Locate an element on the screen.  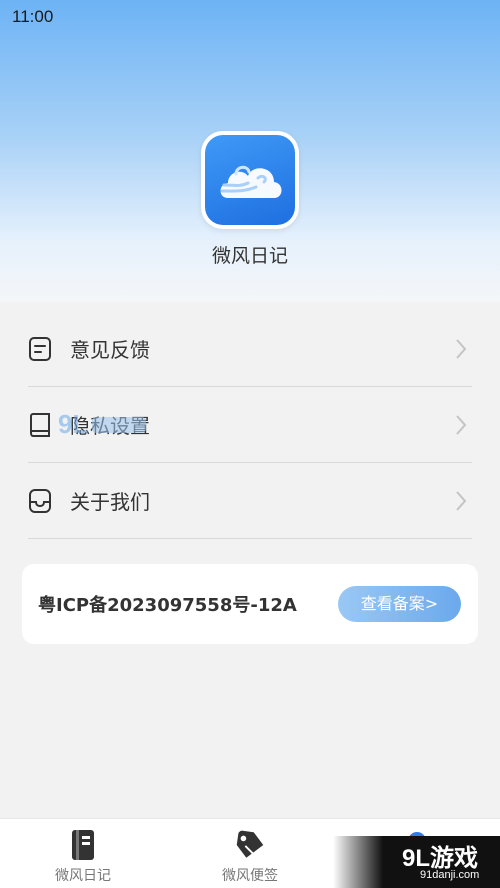
menu-item-label: 意见反馈 is located at coordinates (110, 350).